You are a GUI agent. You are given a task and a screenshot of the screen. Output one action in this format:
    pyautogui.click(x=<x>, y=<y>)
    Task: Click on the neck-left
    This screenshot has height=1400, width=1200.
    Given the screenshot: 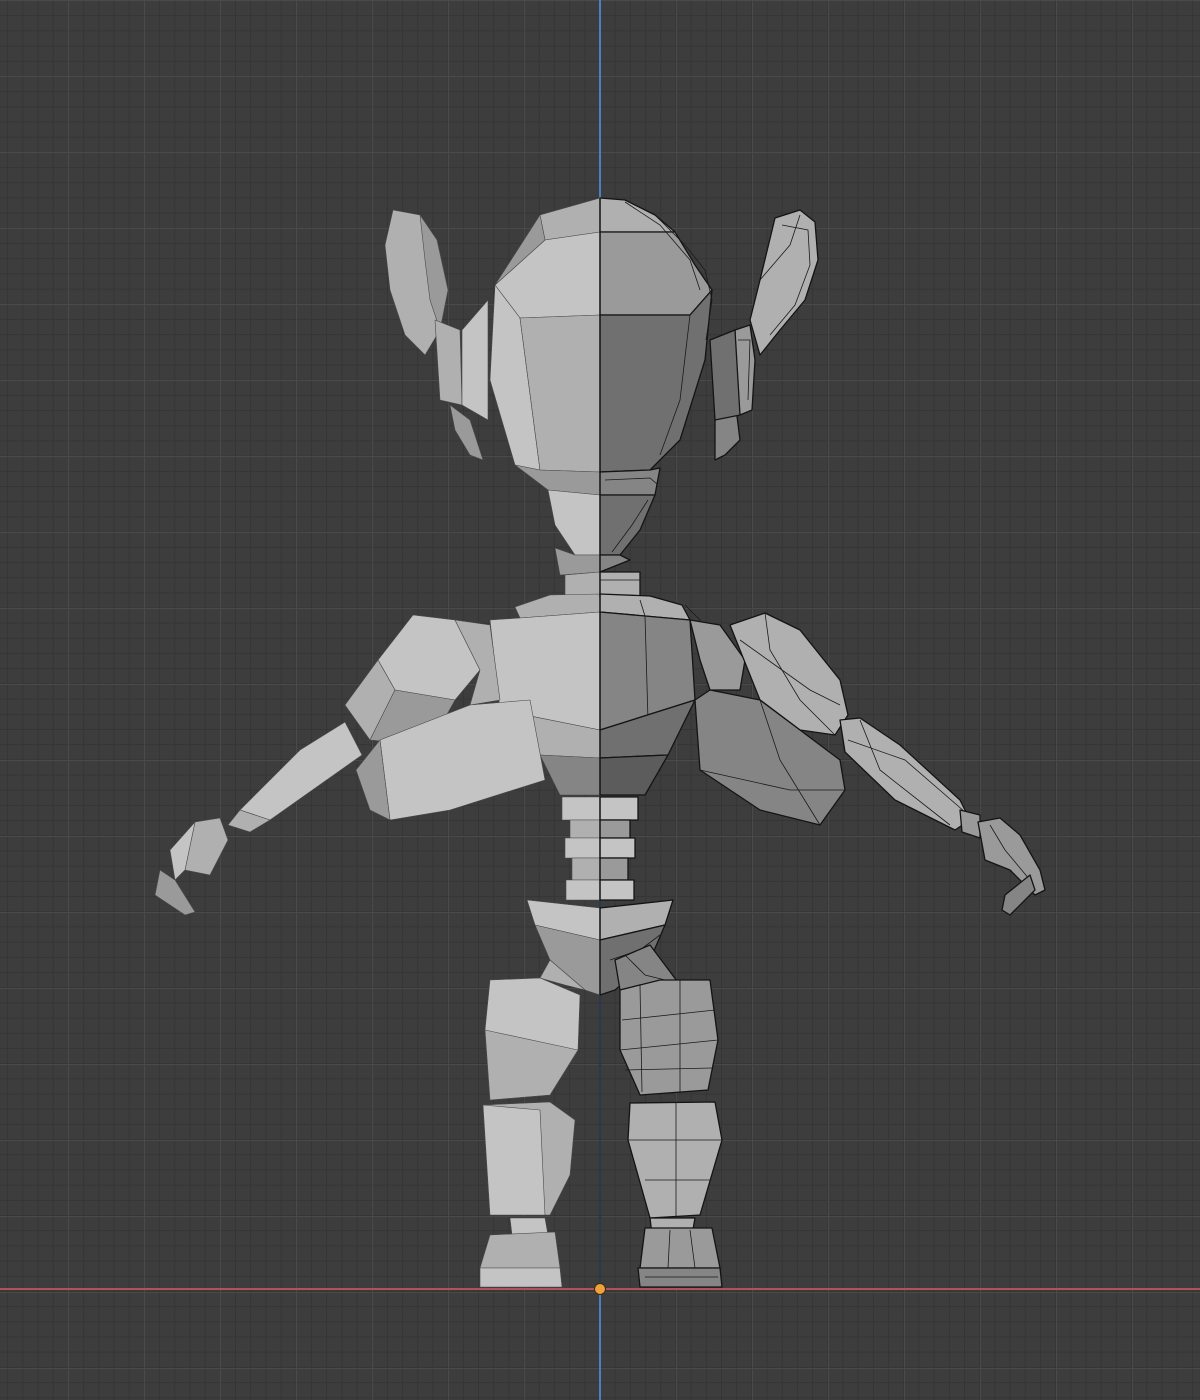 What is the action you would take?
    pyautogui.click(x=582, y=584)
    